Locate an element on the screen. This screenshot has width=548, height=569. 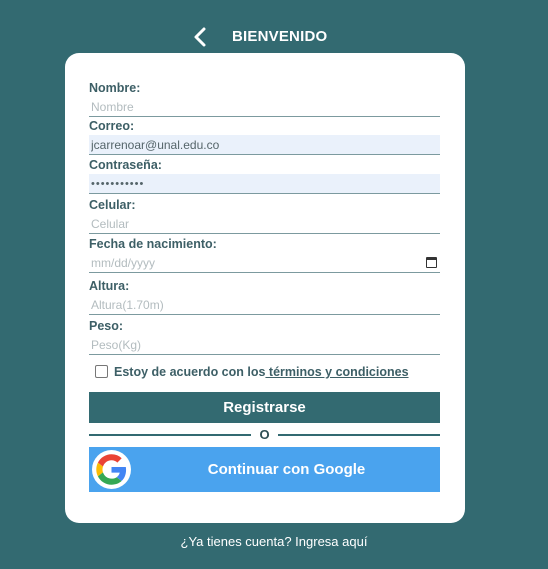
header: BIENVENIDO is located at coordinates (274, 38).